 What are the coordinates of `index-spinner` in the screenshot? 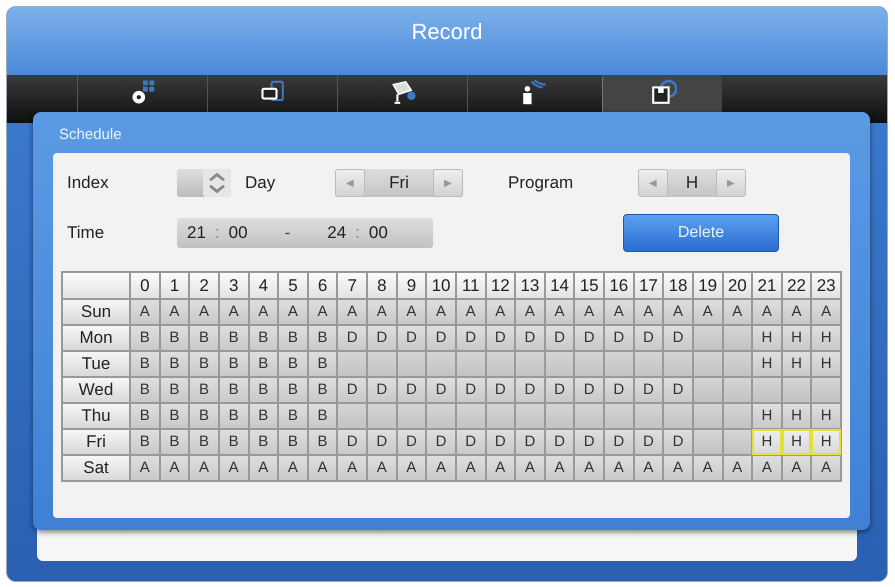 It's located at (204, 183).